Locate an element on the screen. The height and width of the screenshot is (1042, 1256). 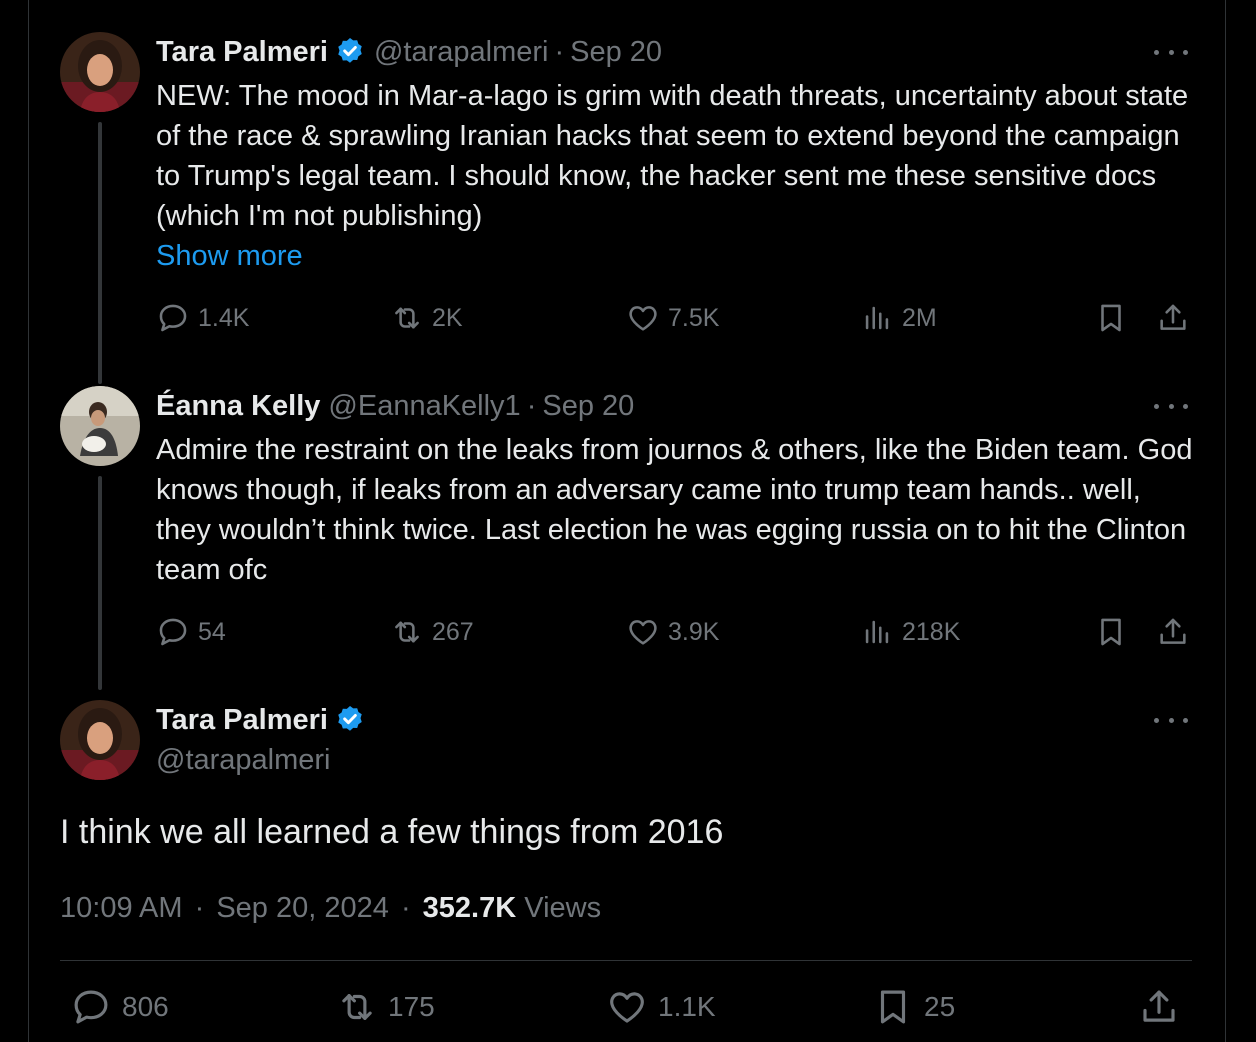
views-button: 218K is located at coordinates (910, 632).